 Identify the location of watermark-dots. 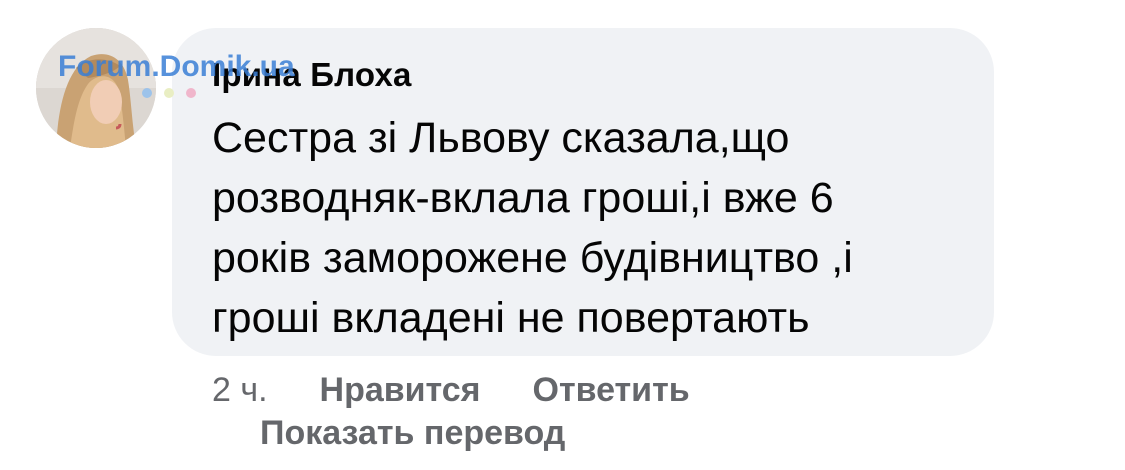
(169, 94).